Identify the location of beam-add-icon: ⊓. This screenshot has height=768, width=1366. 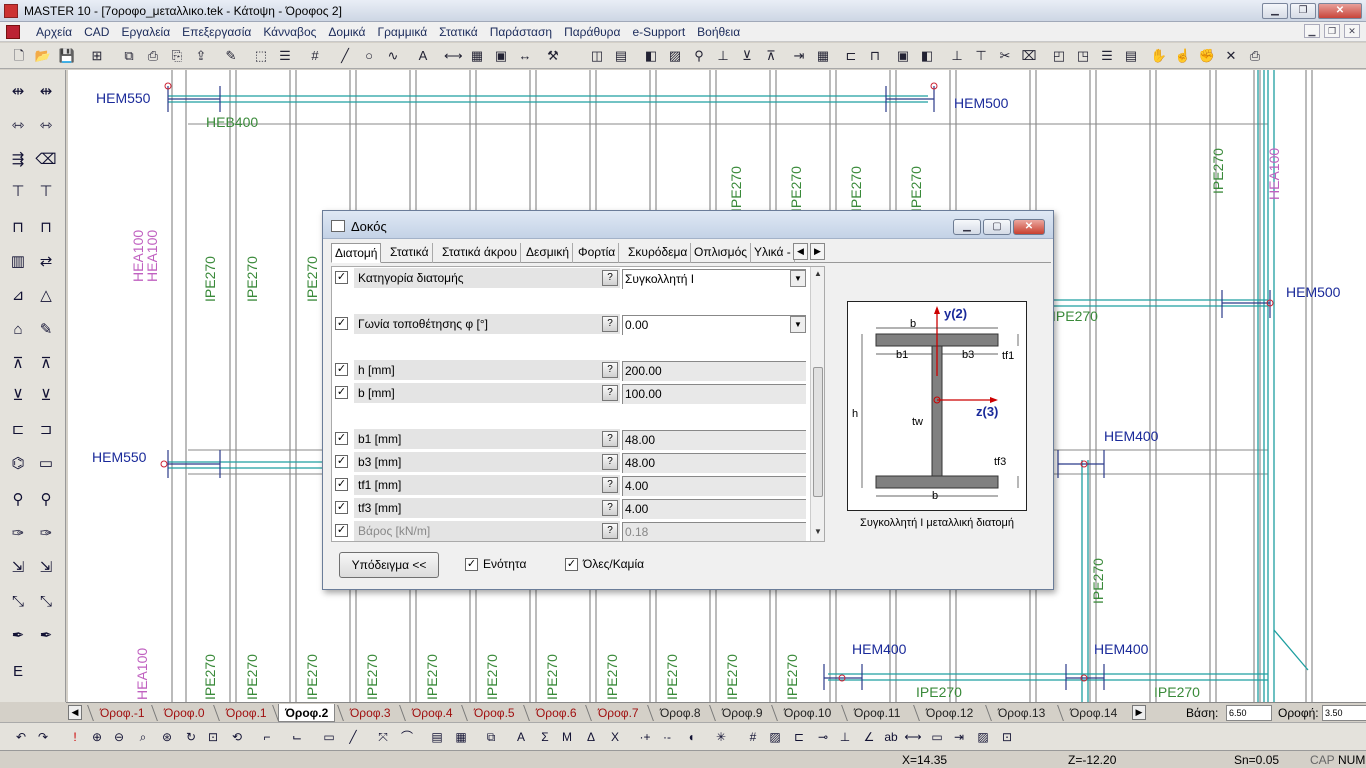
(18, 228).